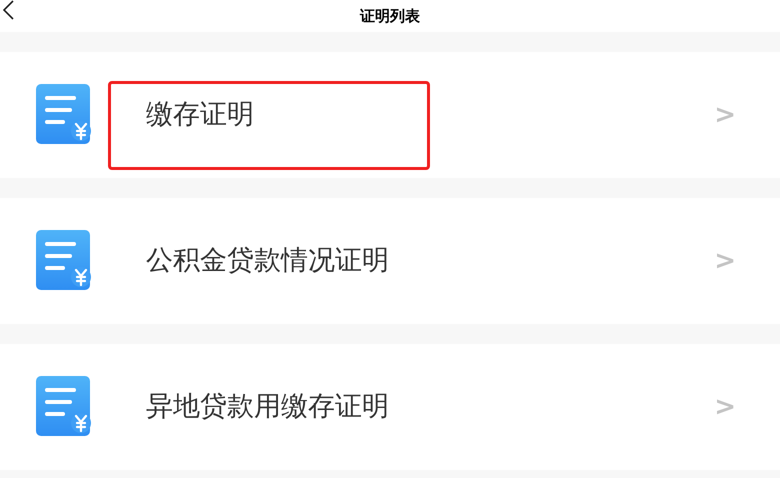  I want to click on row-label: 缴存证明, so click(200, 115).